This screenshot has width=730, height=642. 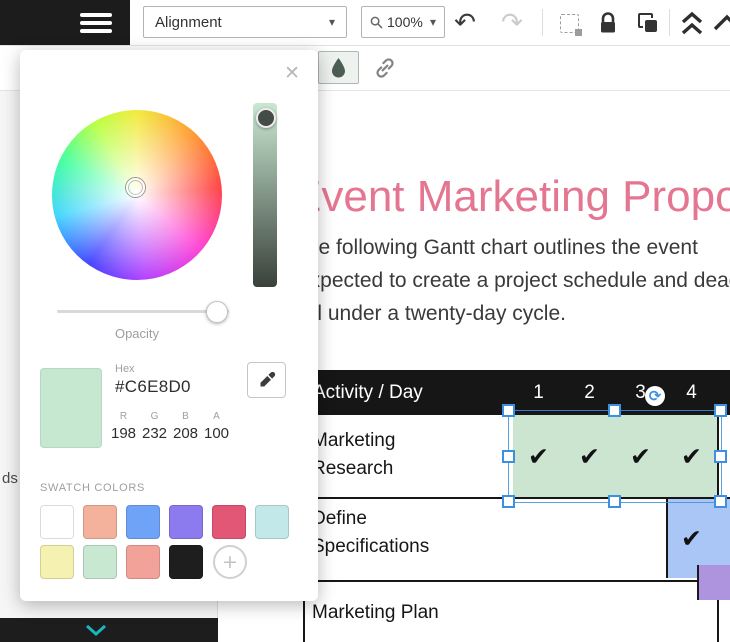 What do you see at coordinates (245, 22) in the screenshot?
I see `alignment-dropdown: Alignment ▾` at bounding box center [245, 22].